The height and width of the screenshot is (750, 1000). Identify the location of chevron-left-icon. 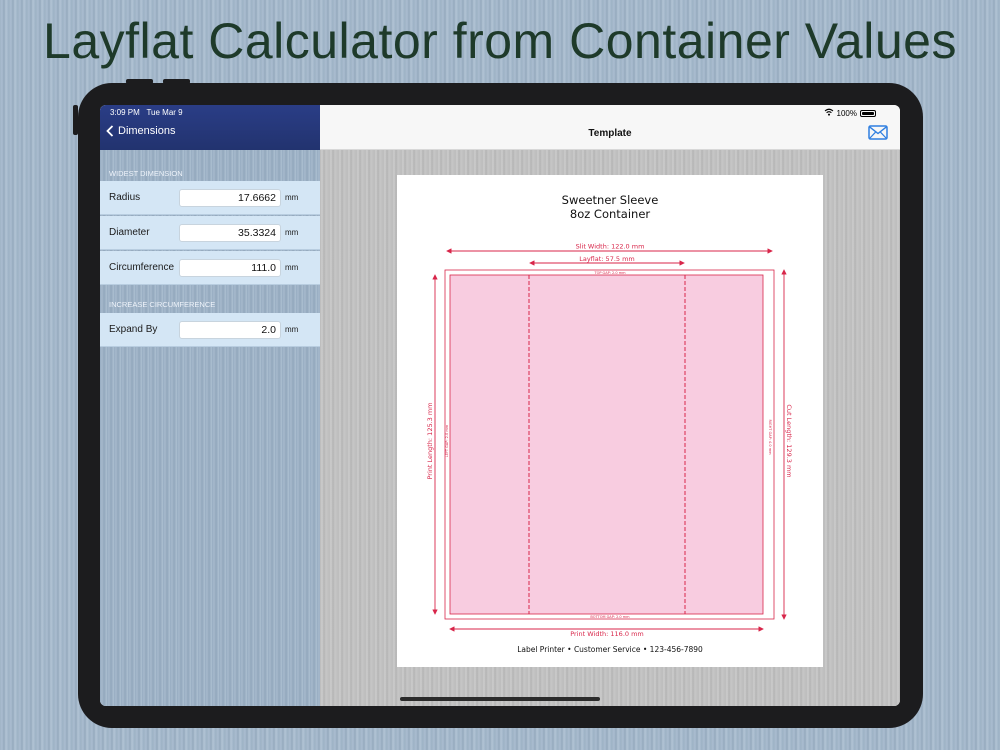
(110, 131).